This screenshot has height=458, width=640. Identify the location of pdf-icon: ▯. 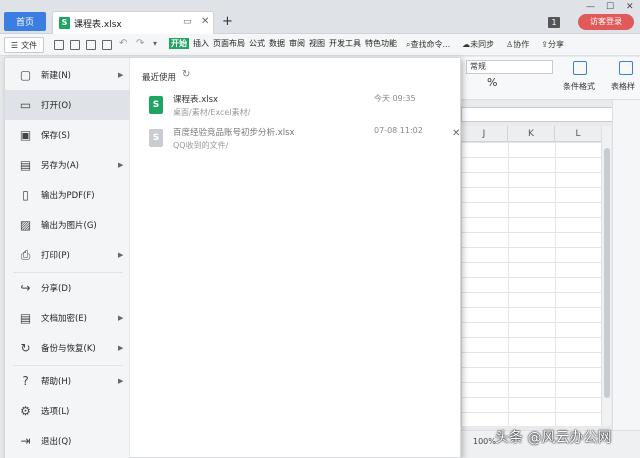
(25, 194).